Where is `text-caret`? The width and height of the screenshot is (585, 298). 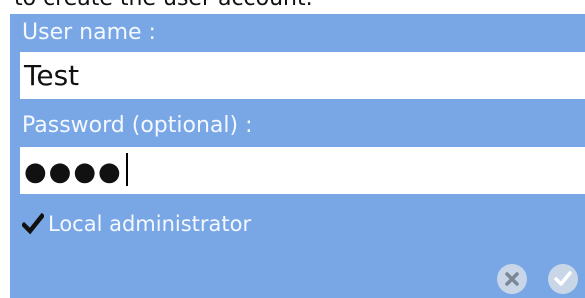 text-caret is located at coordinates (126, 169).